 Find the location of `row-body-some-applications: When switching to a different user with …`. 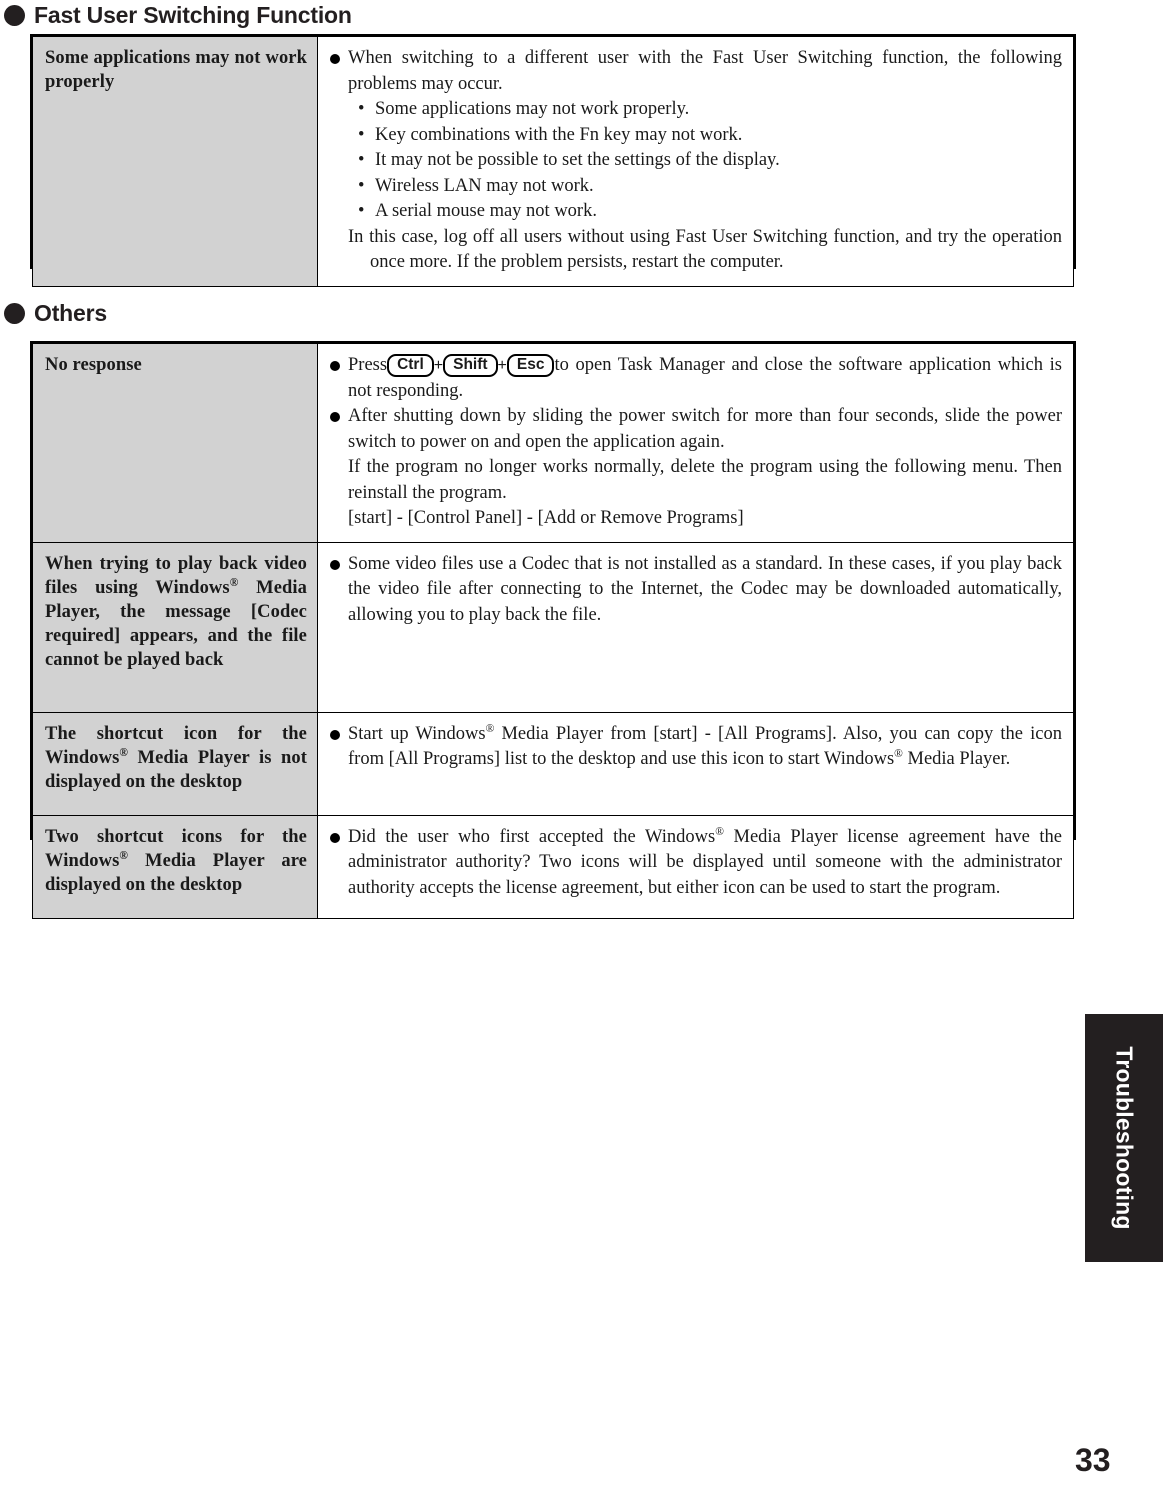

row-body-some-applications: When switching to a different user with … is located at coordinates (695, 161).